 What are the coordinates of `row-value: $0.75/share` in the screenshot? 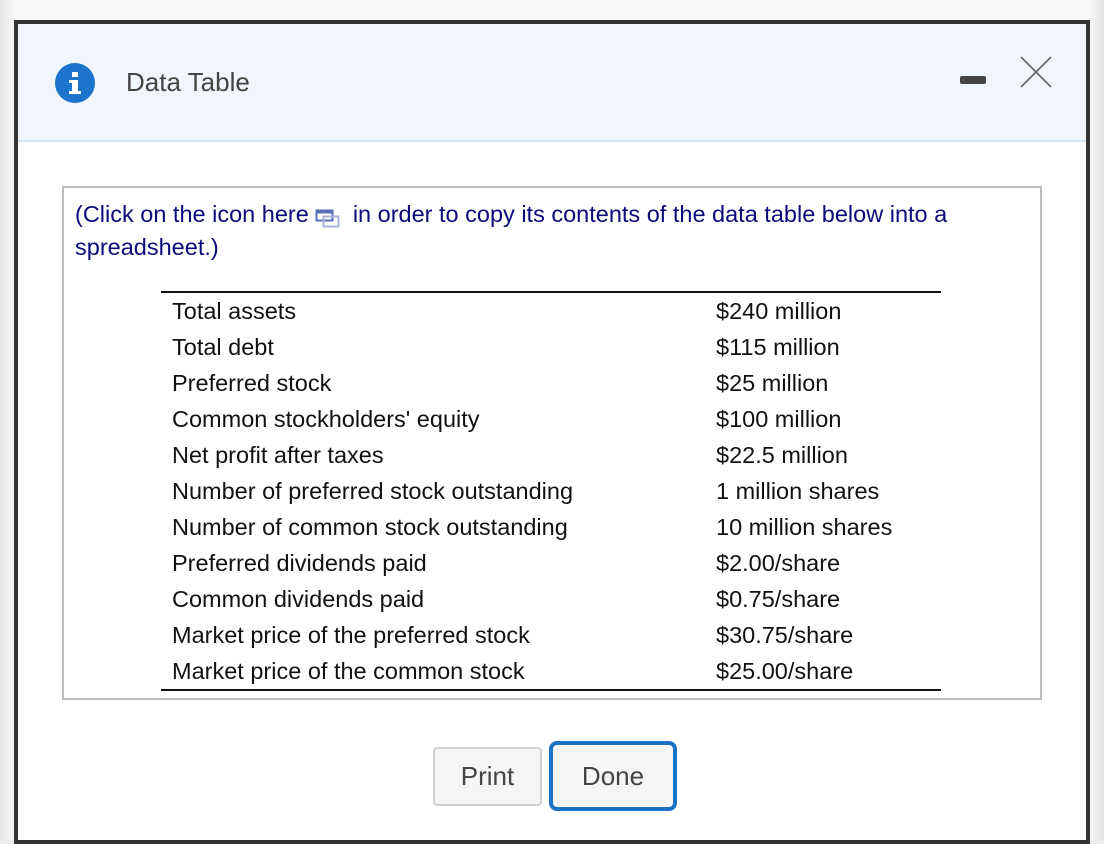 It's located at (778, 599).